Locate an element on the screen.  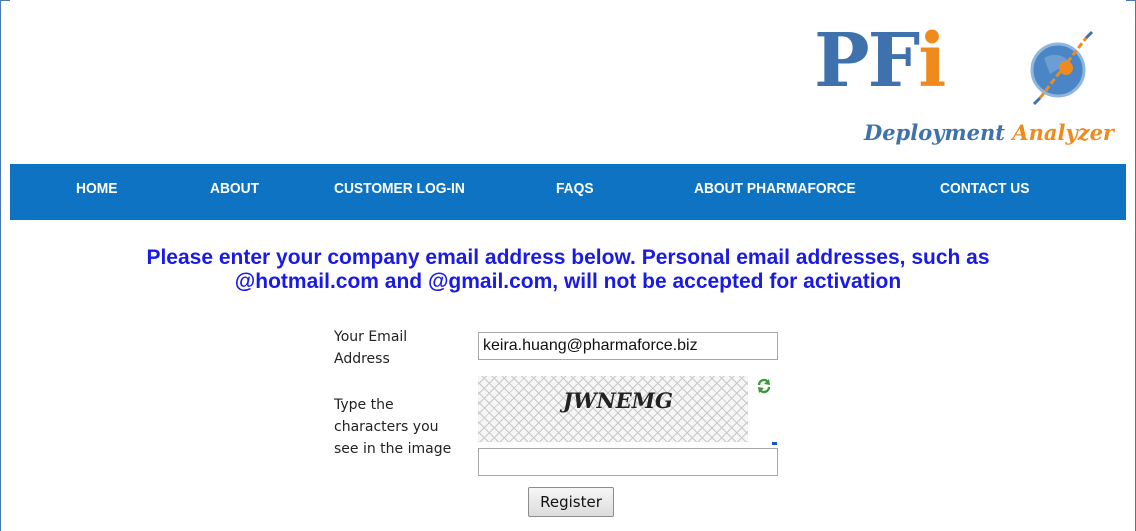
nav-contact-us: CONTACT US is located at coordinates (984, 192).